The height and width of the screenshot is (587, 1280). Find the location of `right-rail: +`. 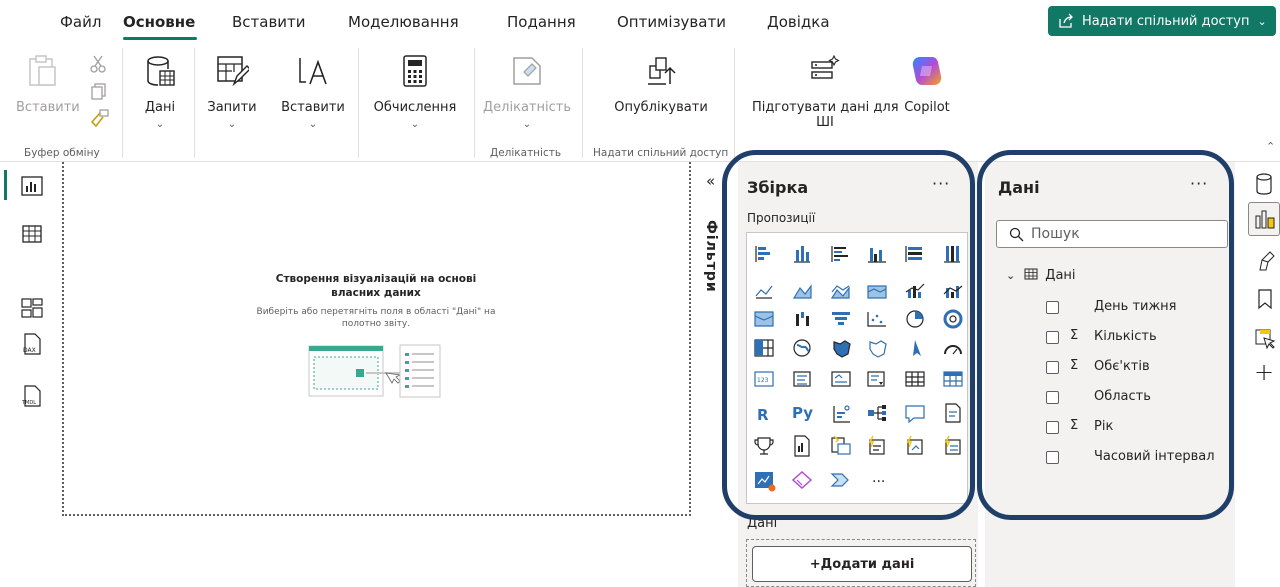

right-rail: + is located at coordinates (1263, 374).